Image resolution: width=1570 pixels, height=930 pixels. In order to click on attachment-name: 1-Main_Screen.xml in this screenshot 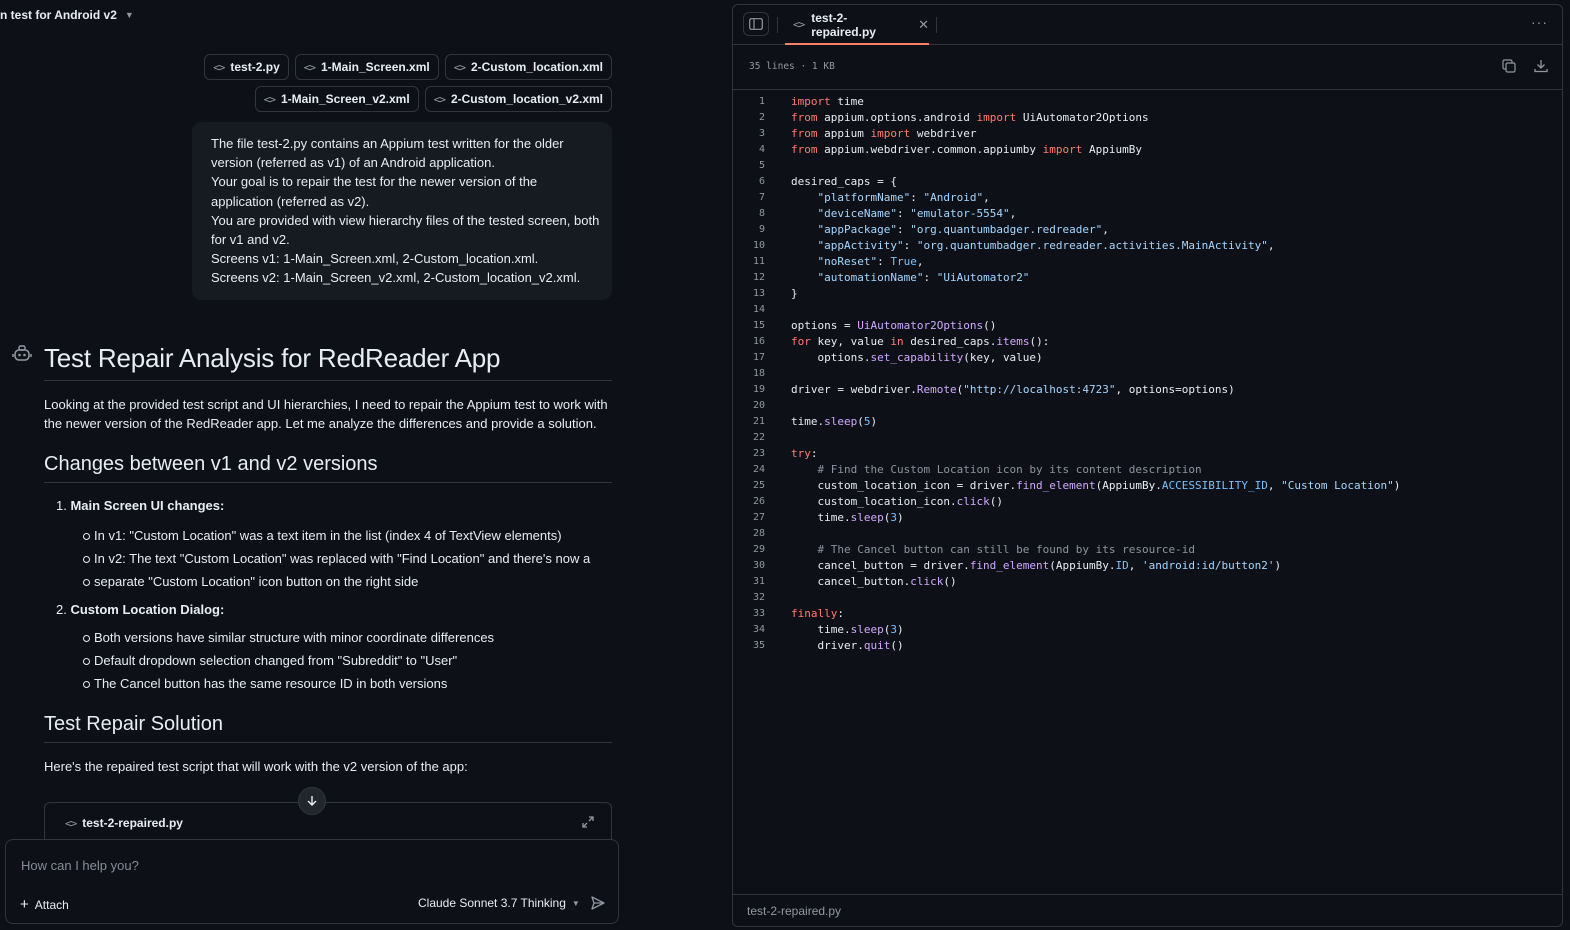, I will do `click(375, 67)`.